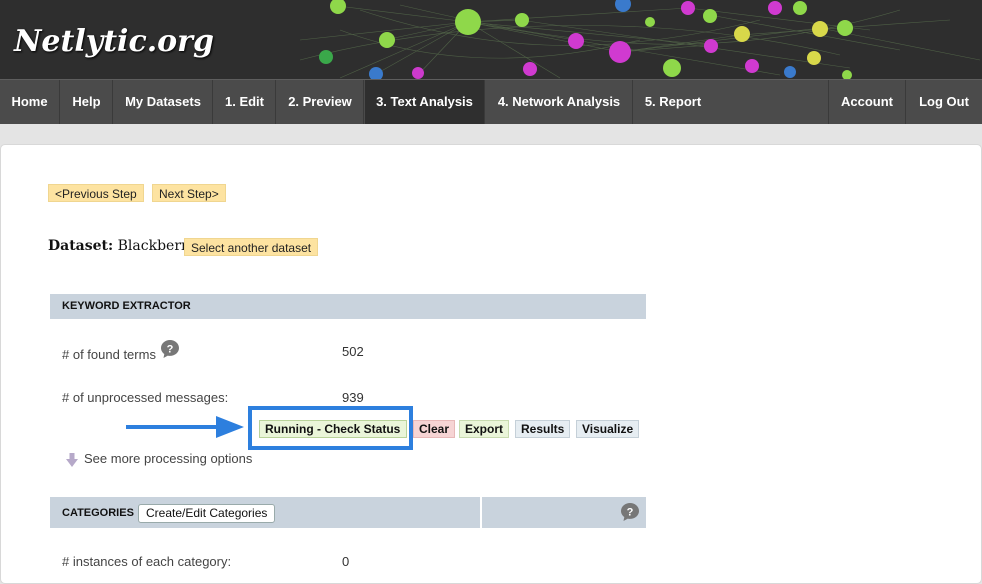 The width and height of the screenshot is (982, 584). I want to click on nav-network-analysis: 4. Network Analysis, so click(559, 102).